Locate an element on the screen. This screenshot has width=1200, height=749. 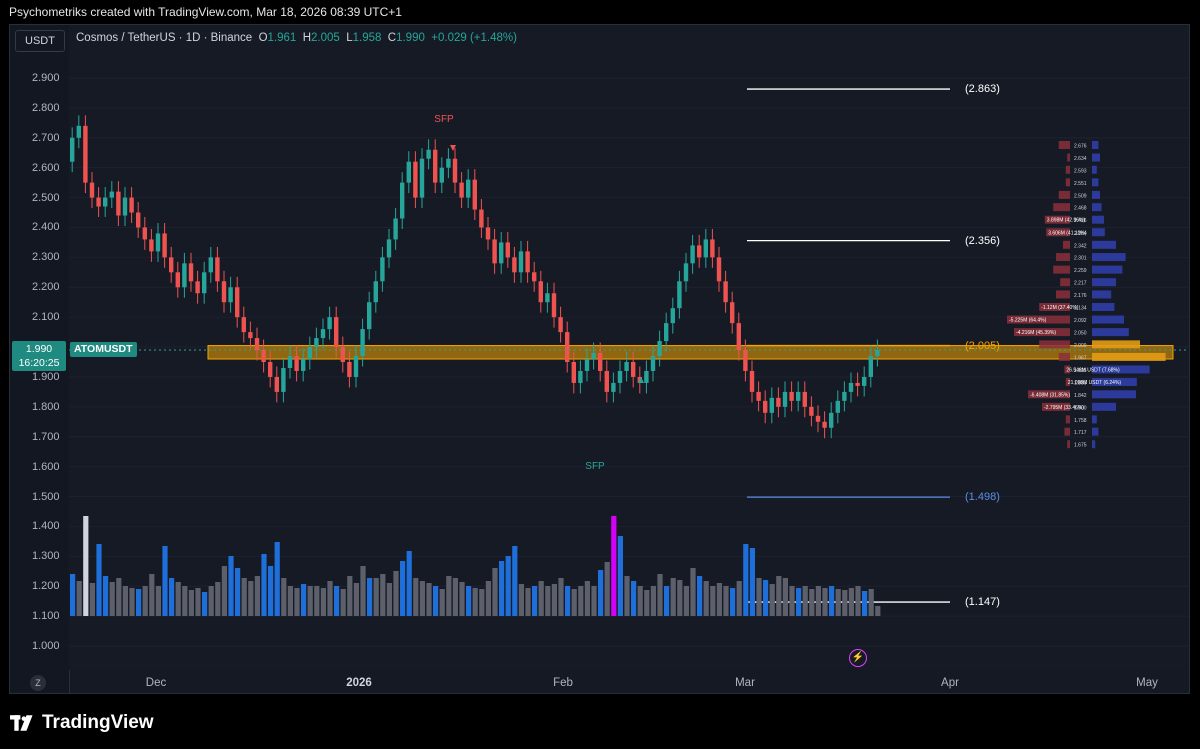
profile-price-label: 2.593 is located at coordinates (1080, 171).